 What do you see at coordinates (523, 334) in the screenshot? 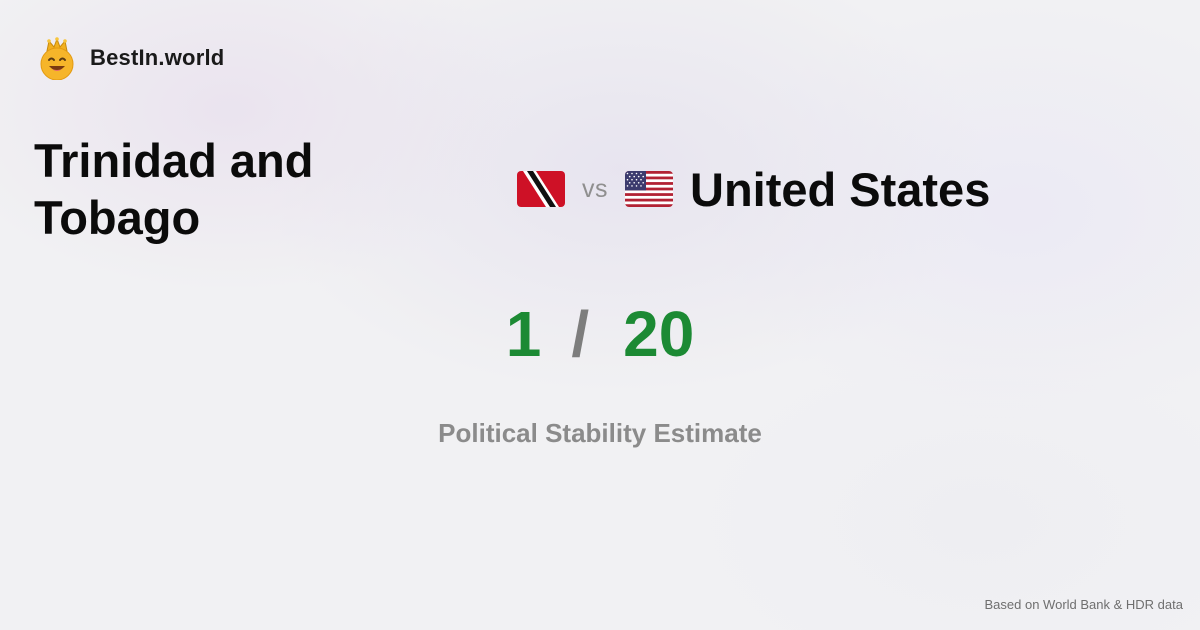
I see `country-a-score: 1` at bounding box center [523, 334].